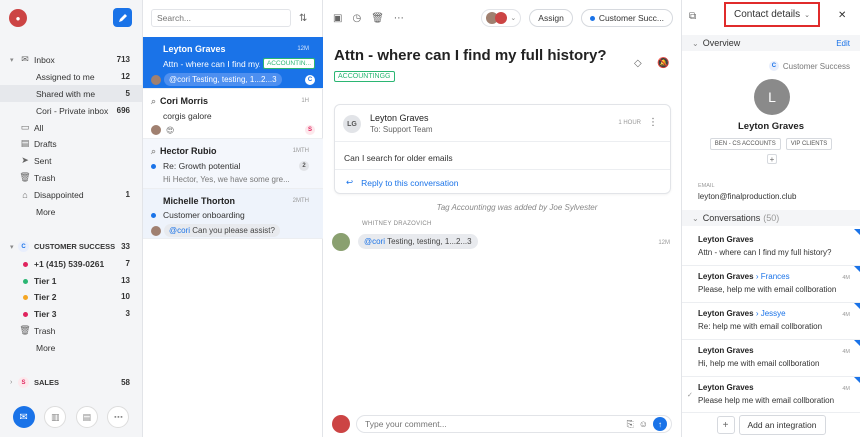 The width and height of the screenshot is (860, 437). What do you see at coordinates (771, 43) in the screenshot?
I see `overview-header: ⌄ Overview Edit` at bounding box center [771, 43].